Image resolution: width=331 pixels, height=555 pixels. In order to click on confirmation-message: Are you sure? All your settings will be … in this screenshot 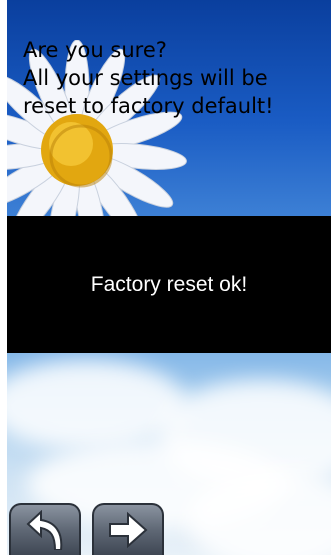, I will do `click(175, 78)`.